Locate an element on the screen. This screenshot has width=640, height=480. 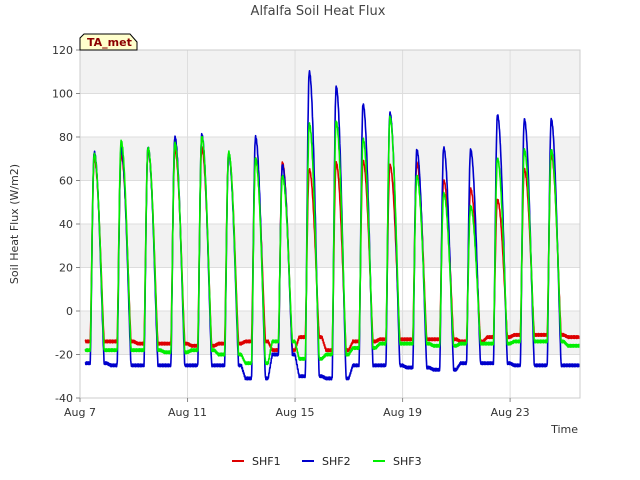
y-tick-label: 80 is located at coordinates (66, 137).